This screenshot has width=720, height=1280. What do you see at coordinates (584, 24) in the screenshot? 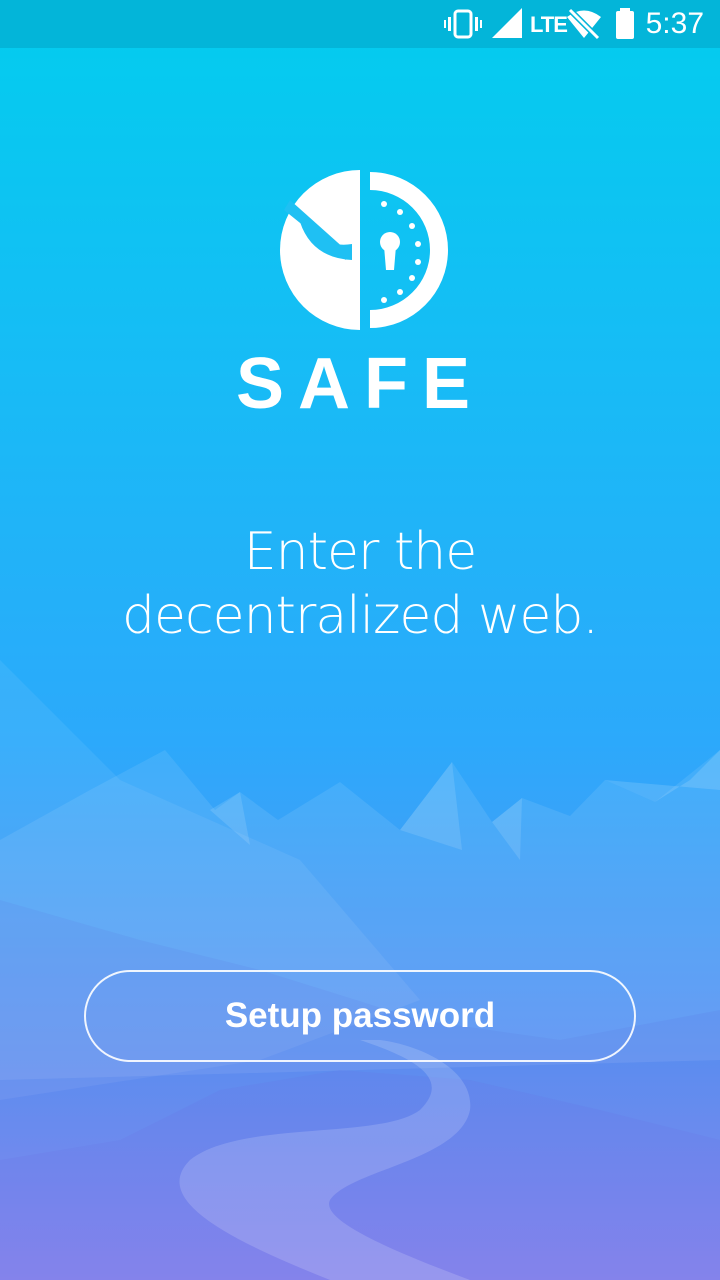
I see `wifi-off-icon` at bounding box center [584, 24].